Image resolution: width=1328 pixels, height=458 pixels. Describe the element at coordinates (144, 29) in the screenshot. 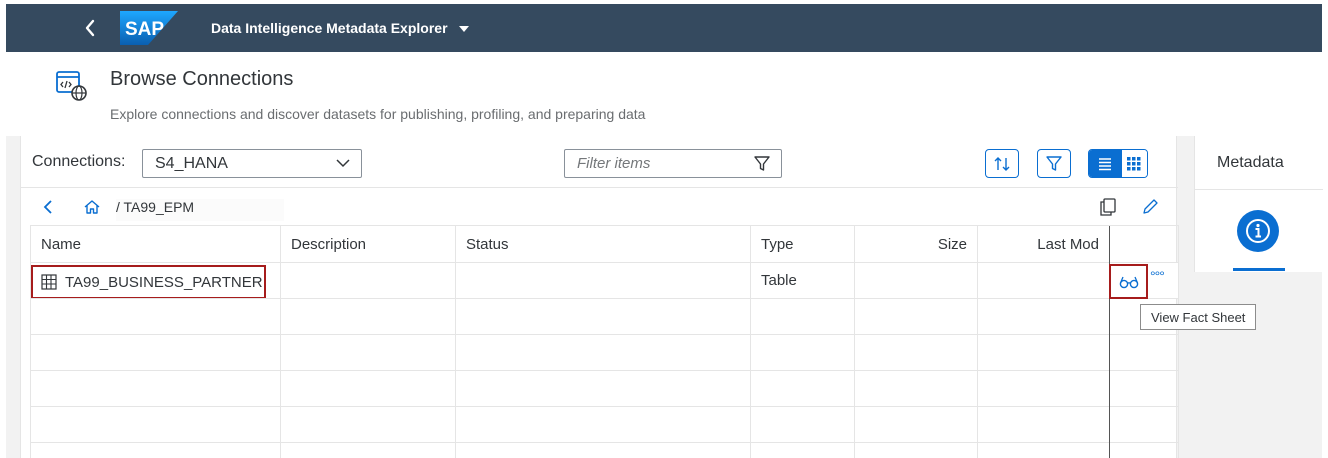

I see `svg-text: SAP` at that location.